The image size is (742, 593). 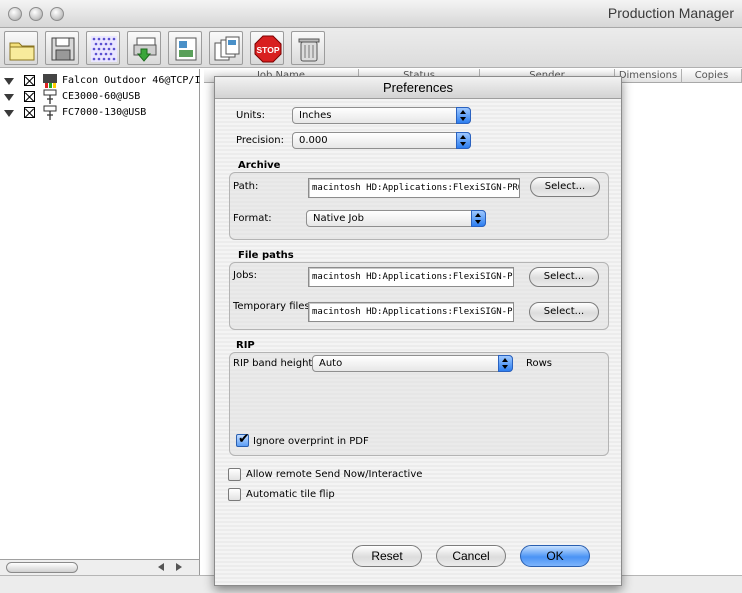 I want to click on send-to-printer-button, so click(x=144, y=48).